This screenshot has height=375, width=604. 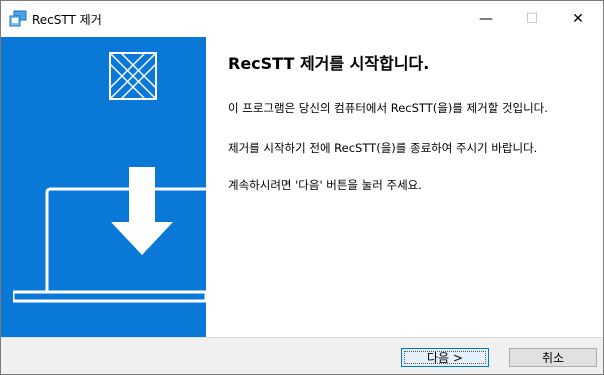 I want to click on focus-ring, so click(x=445, y=357).